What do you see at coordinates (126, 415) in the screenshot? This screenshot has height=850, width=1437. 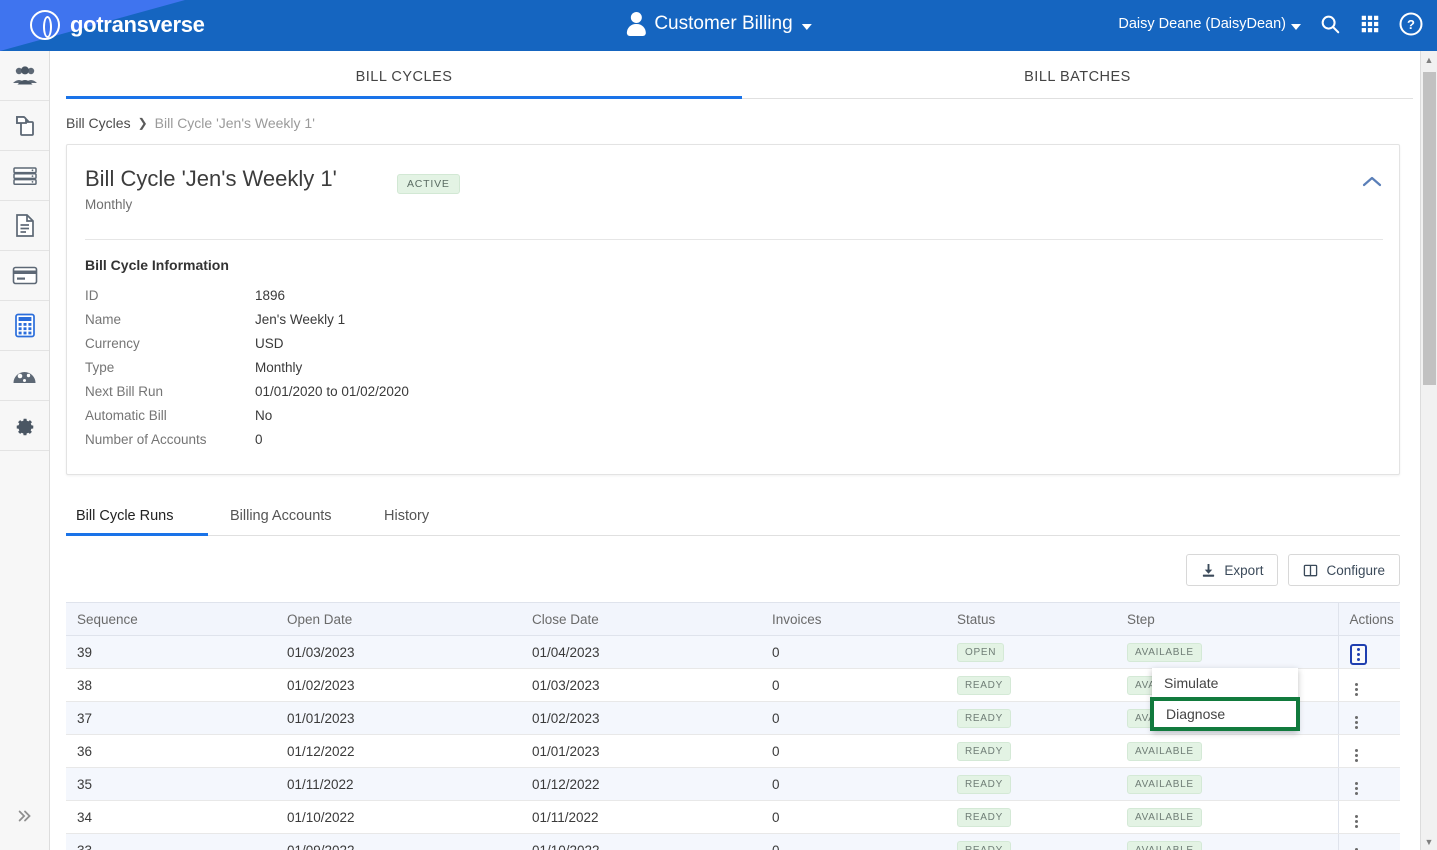 I see `info-label: Automatic Bill` at bounding box center [126, 415].